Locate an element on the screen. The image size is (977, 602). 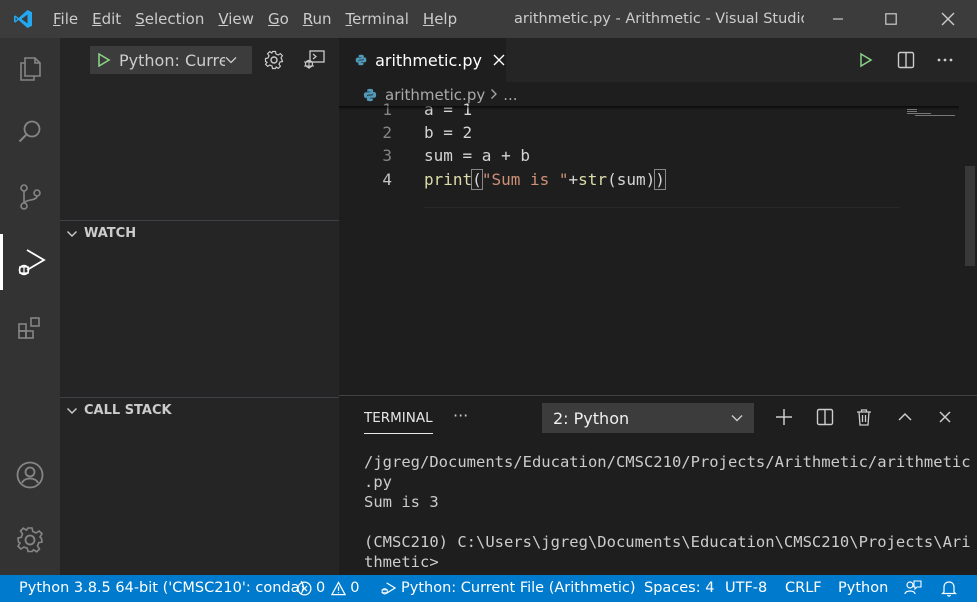
menu-file: File is located at coordinates (65, 19).